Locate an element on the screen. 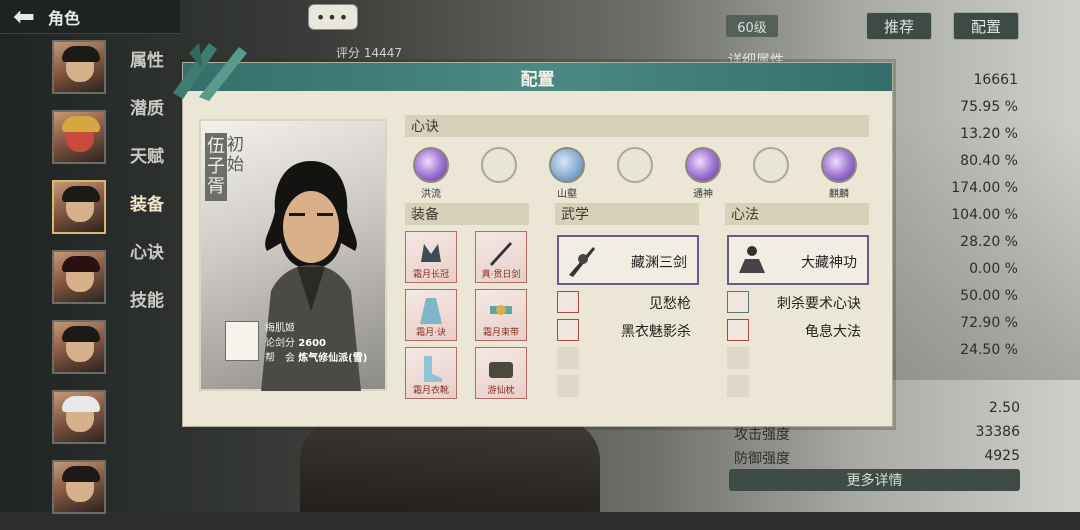 This screenshot has height=530, width=1080. robe-icon is located at coordinates (431, 311).